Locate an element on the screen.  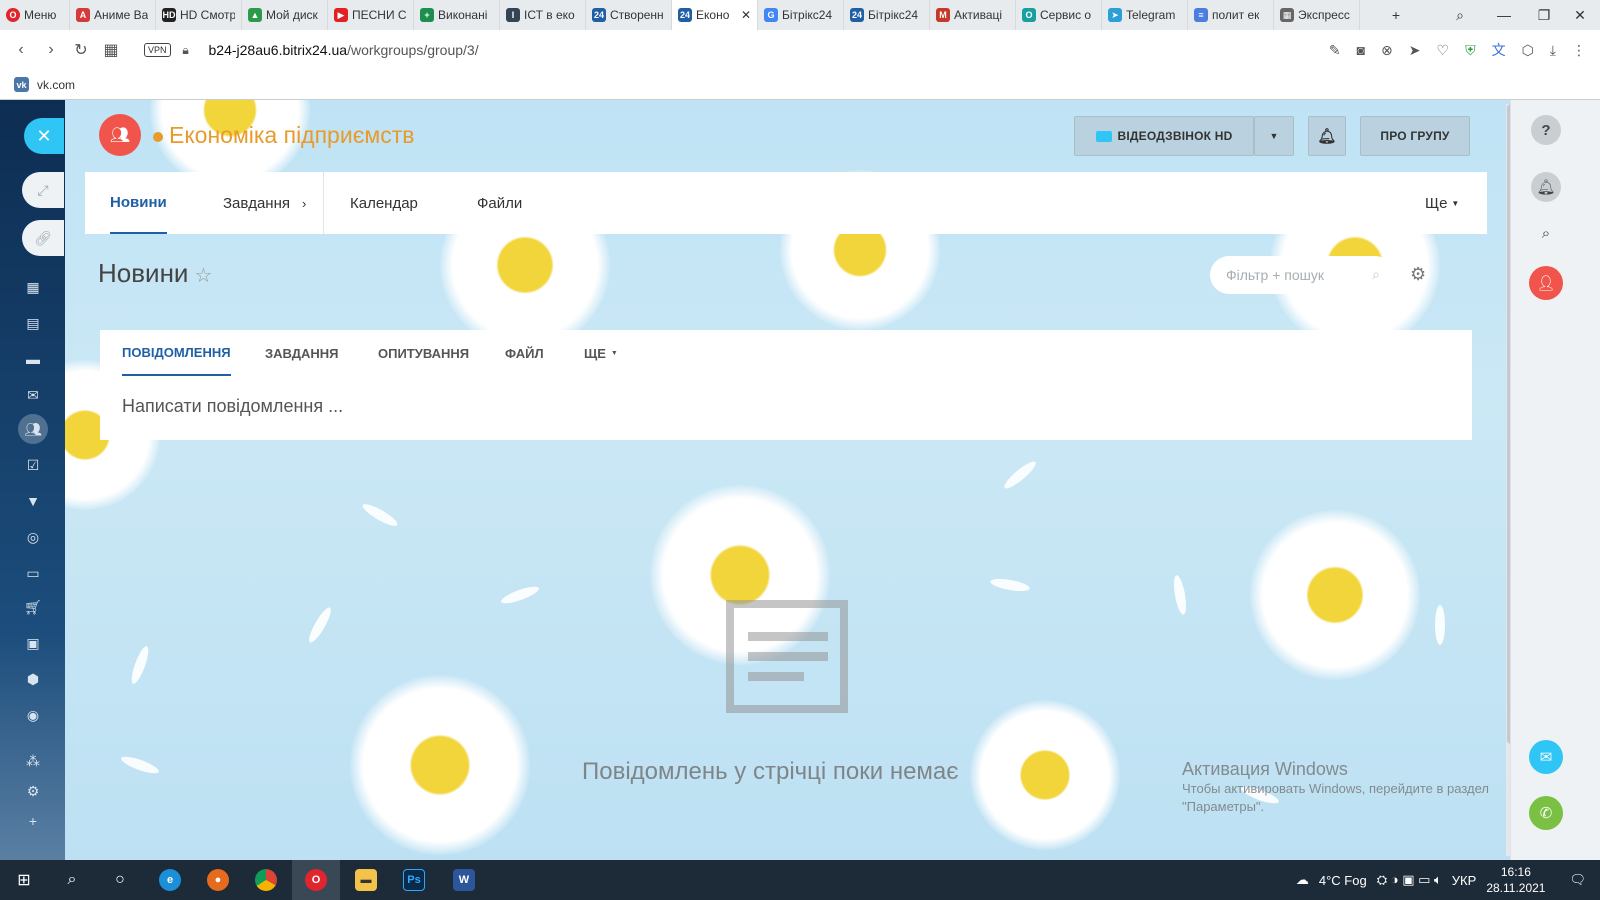
help-icon: ? is located at coordinates (1546, 130).